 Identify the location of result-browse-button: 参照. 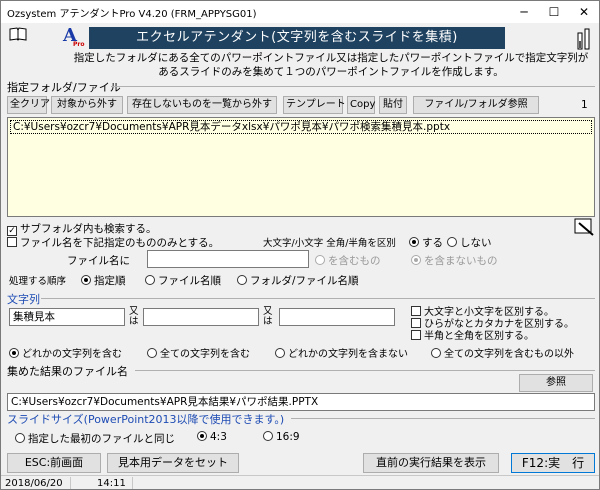
(556, 383).